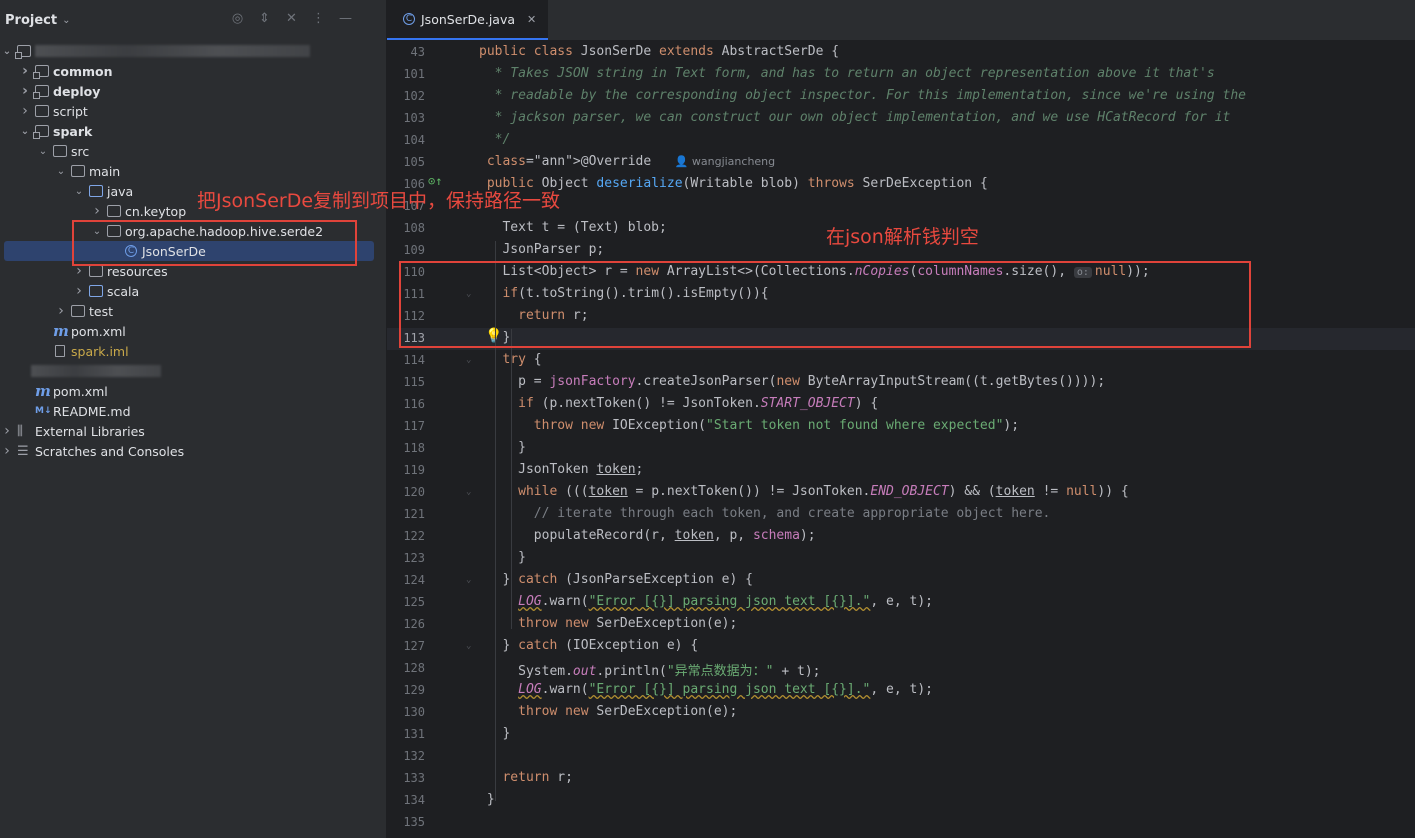 This screenshot has width=1415, height=838. What do you see at coordinates (414, 492) in the screenshot?
I see `line-number: 120` at bounding box center [414, 492].